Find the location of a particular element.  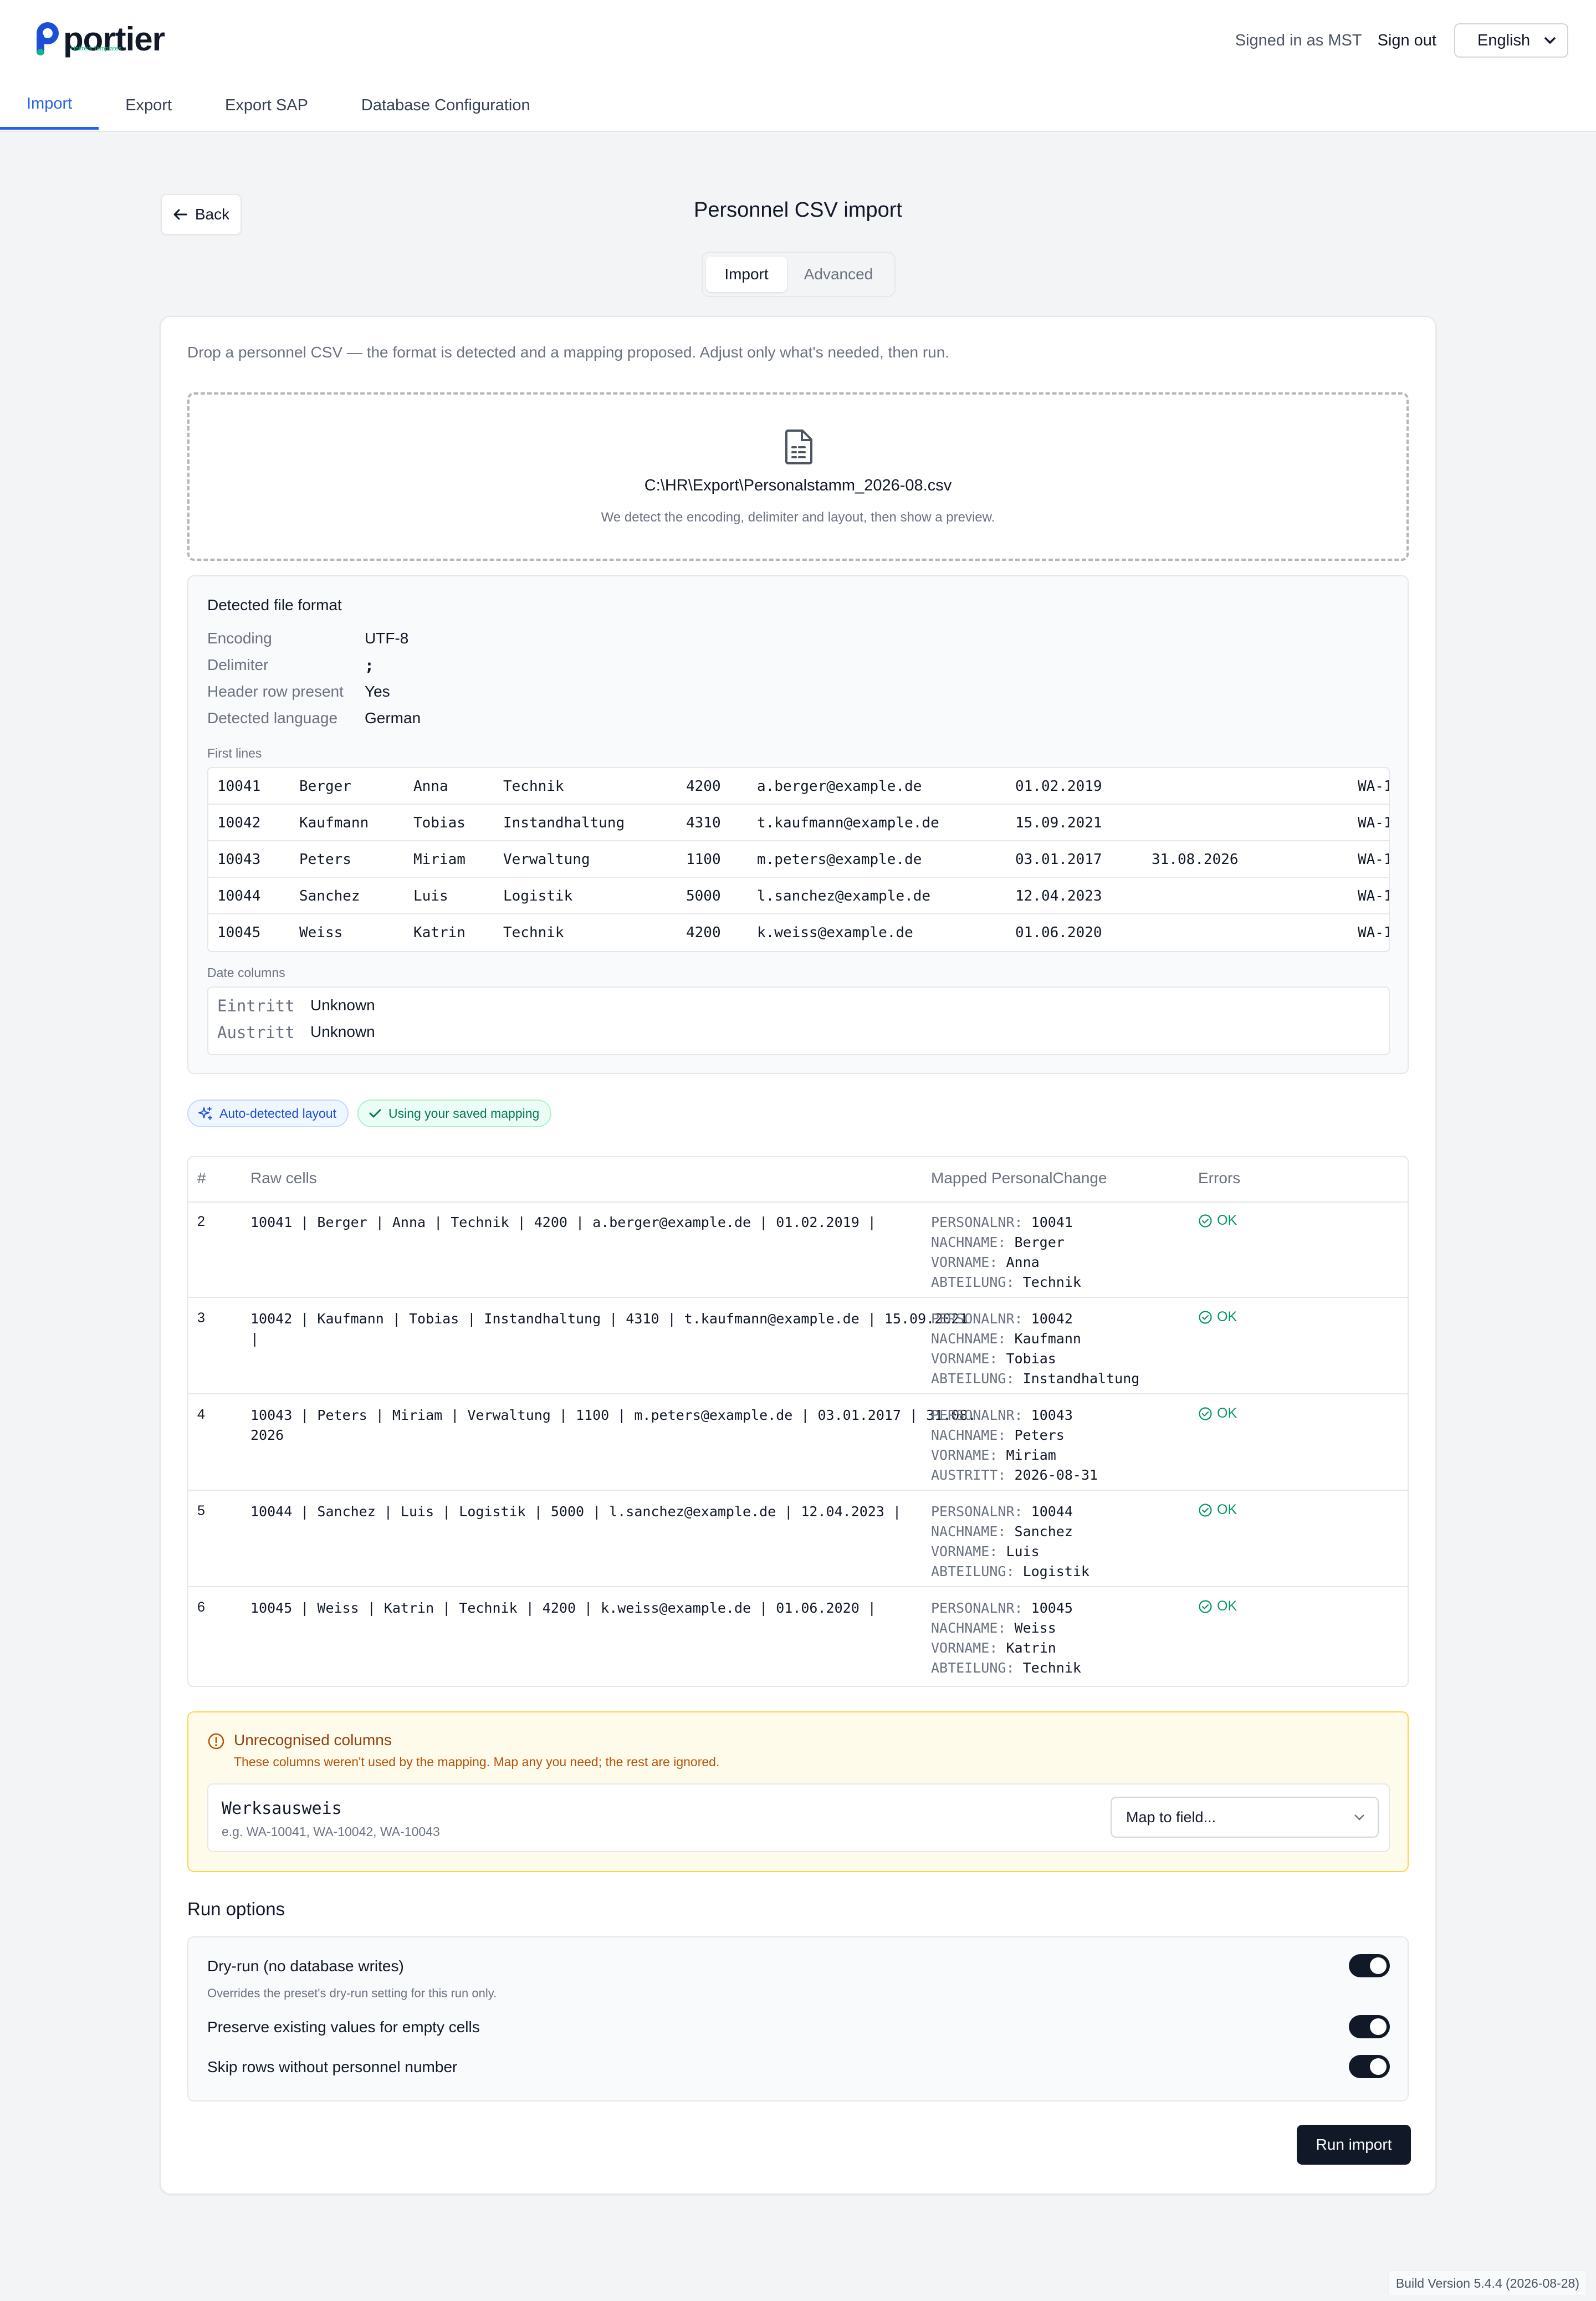

preserve-empty-toggle is located at coordinates (1369, 2026).